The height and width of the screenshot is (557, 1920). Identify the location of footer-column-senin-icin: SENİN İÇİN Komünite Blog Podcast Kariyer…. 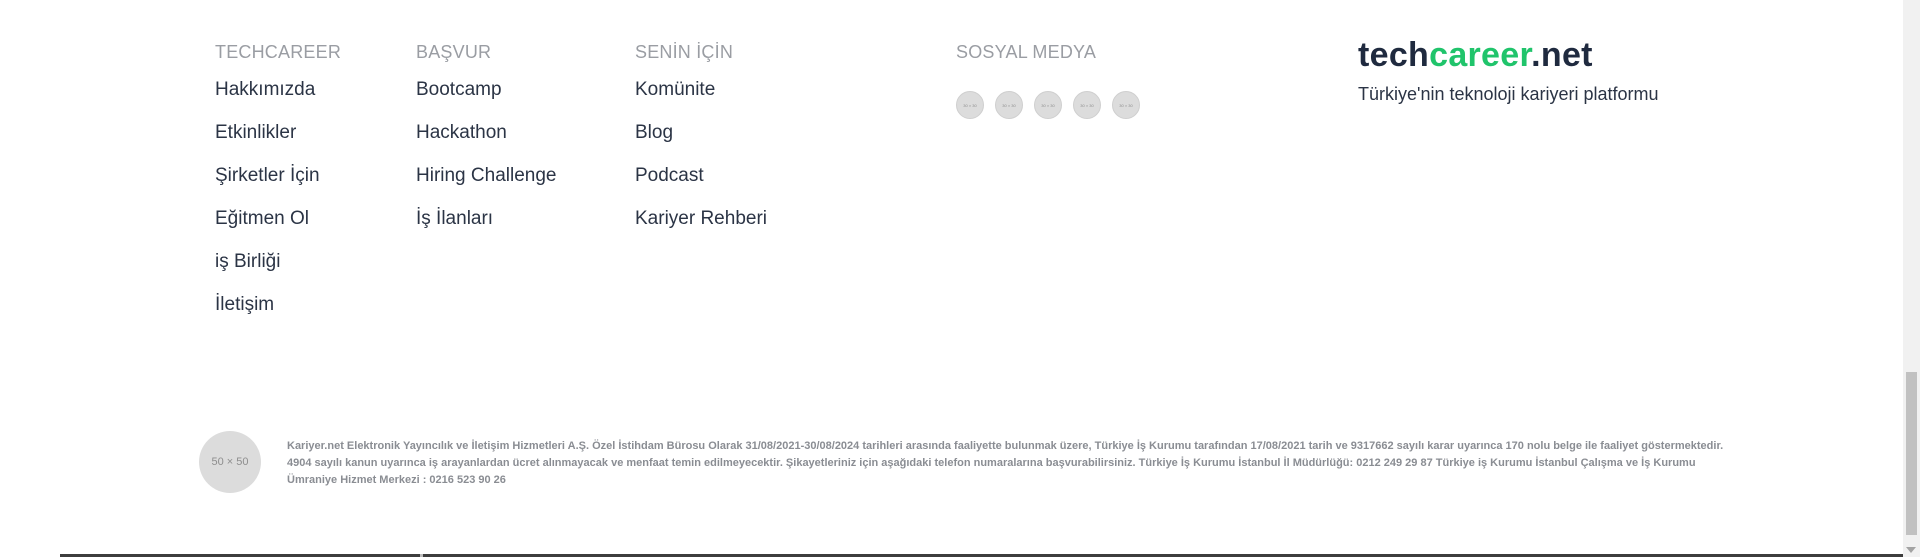
(701, 145).